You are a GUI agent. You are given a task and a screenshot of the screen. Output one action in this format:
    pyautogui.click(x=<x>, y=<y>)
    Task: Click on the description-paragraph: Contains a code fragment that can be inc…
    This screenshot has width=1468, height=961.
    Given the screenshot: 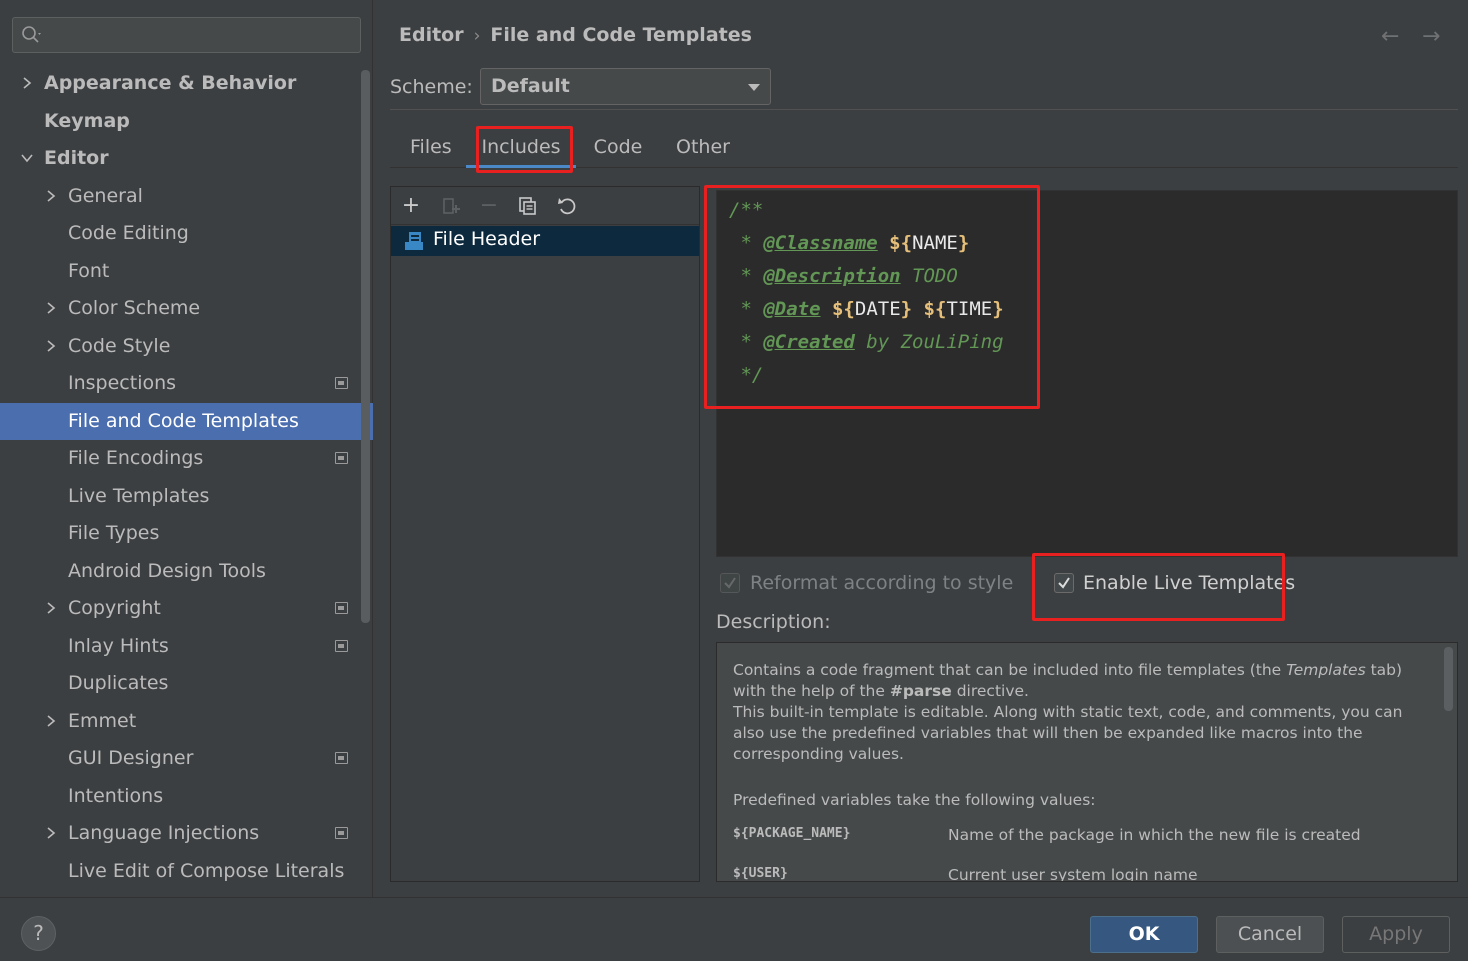 What is the action you would take?
    pyautogui.click(x=1068, y=680)
    